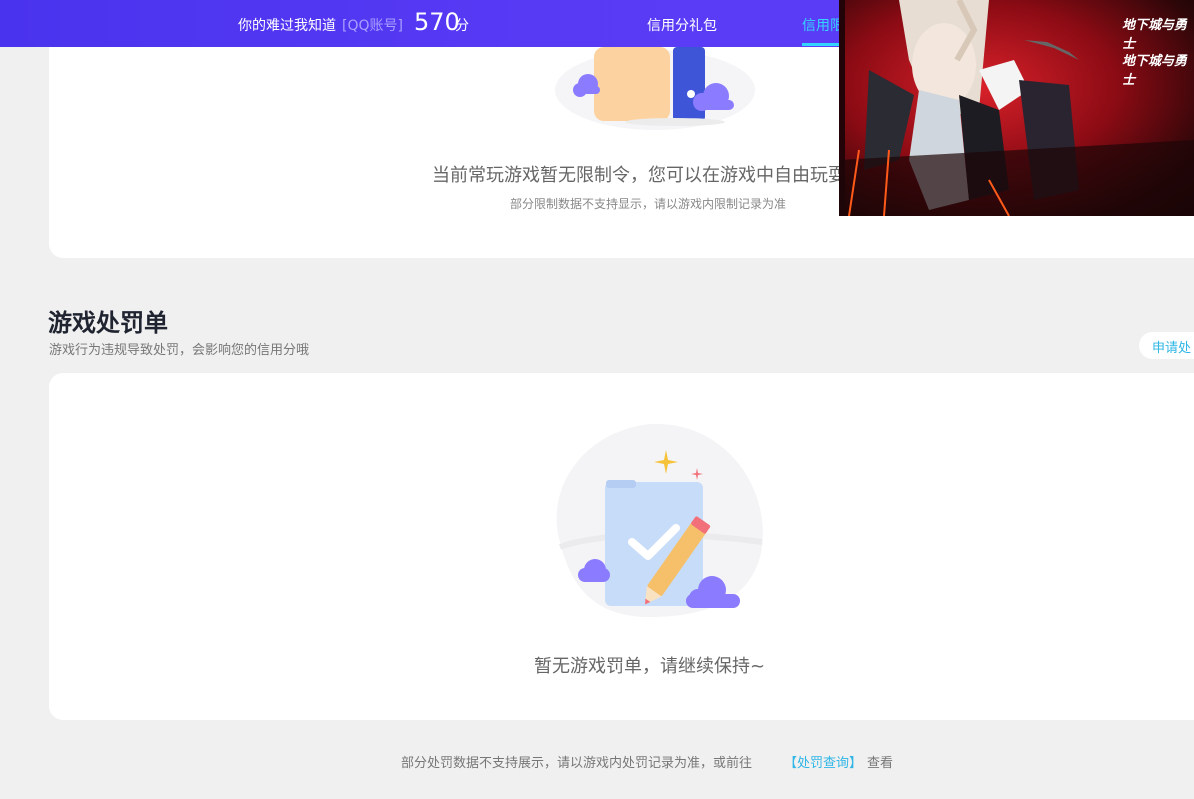 Image resolution: width=1194 pixels, height=799 pixels. I want to click on section-description: 游戏行为违规导致处罚，会影响您的信用分哦, so click(179, 350).